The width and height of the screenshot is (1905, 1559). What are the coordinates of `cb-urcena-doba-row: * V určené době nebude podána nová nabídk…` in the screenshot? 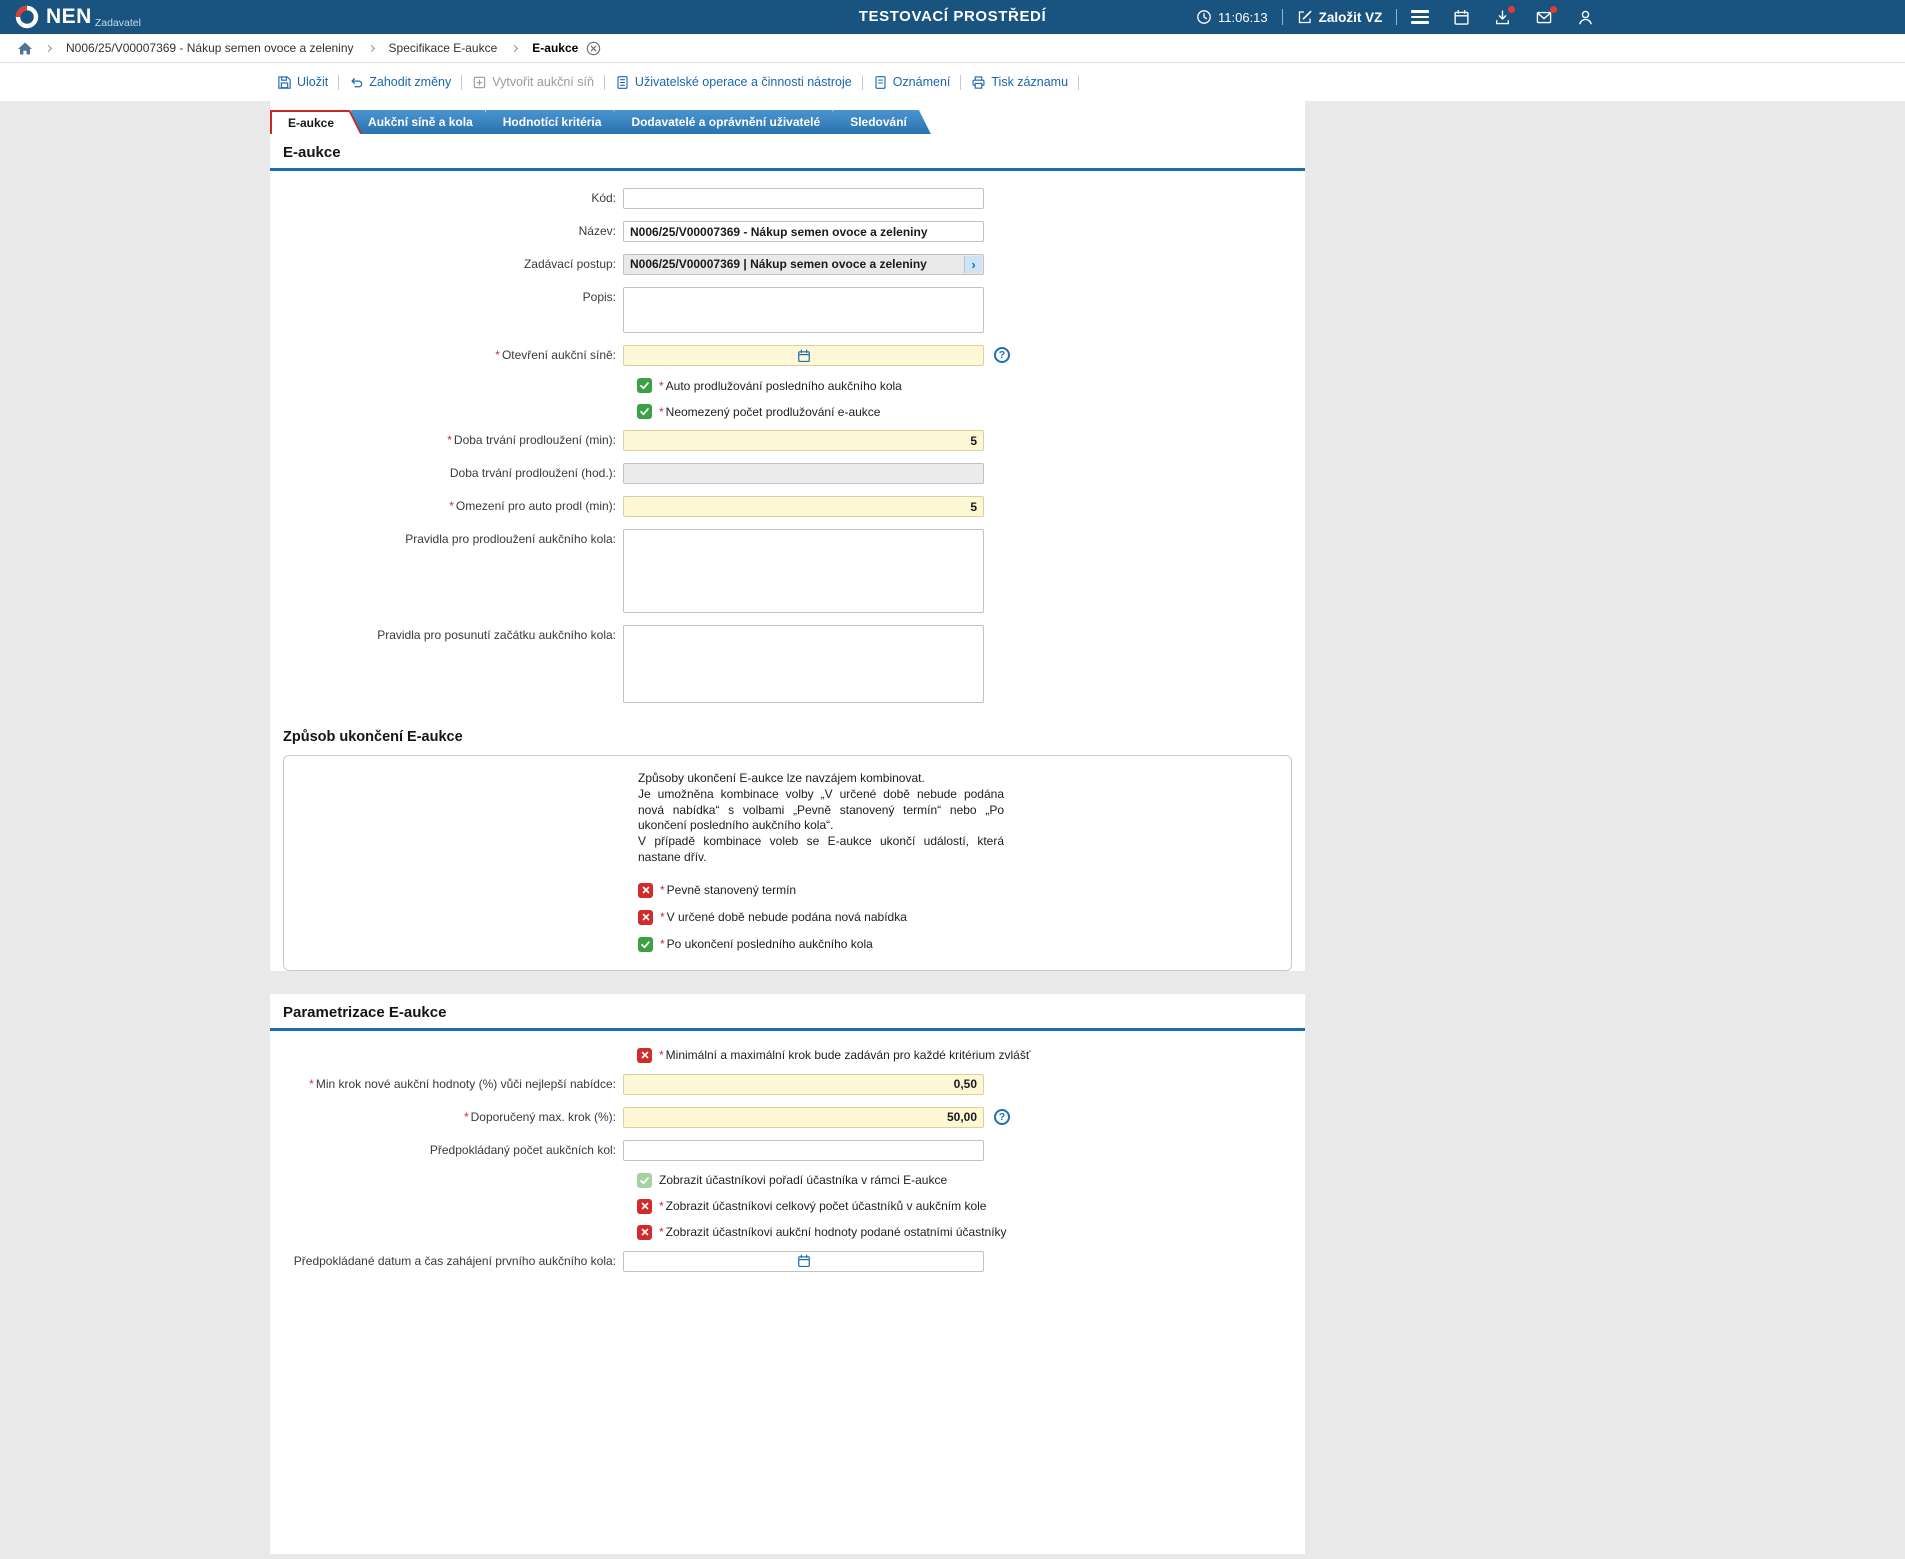 It's located at (964, 917).